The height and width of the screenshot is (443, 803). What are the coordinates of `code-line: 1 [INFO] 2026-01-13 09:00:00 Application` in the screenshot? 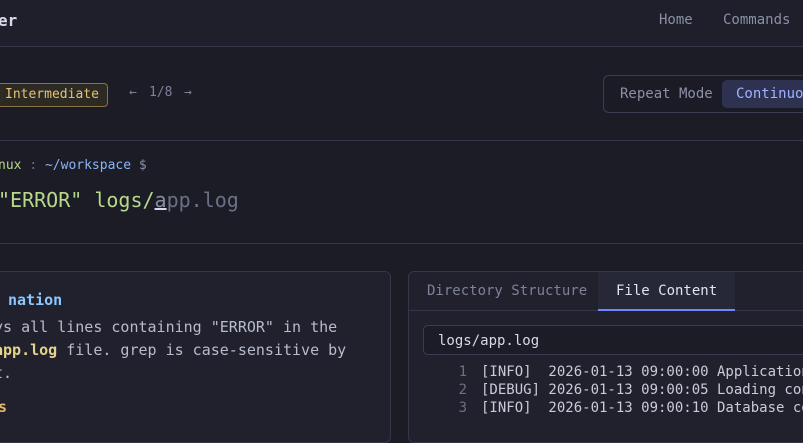 It's located at (621, 372).